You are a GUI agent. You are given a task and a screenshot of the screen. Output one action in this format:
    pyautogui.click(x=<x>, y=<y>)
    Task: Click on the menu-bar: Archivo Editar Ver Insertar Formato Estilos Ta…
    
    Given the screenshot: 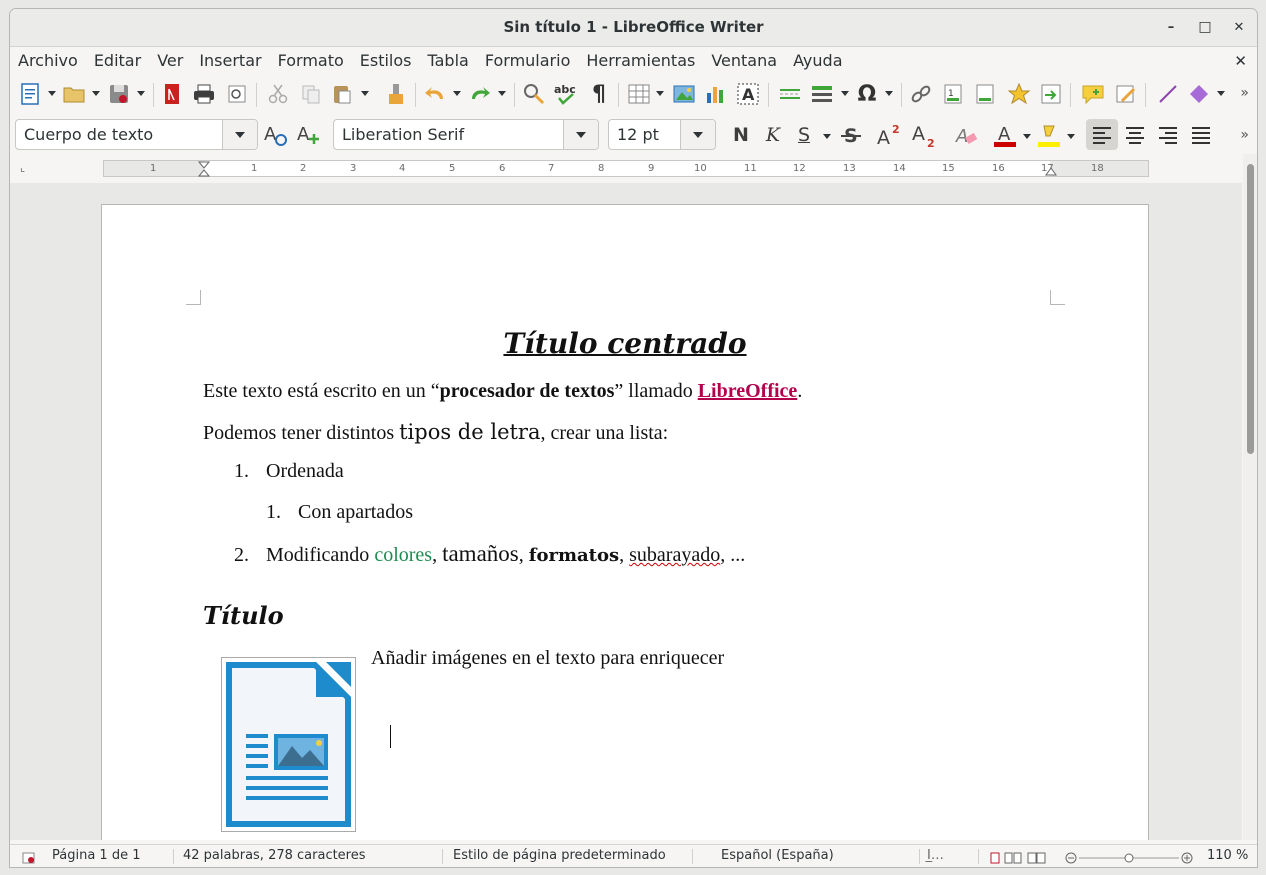 What is the action you would take?
    pyautogui.click(x=633, y=60)
    